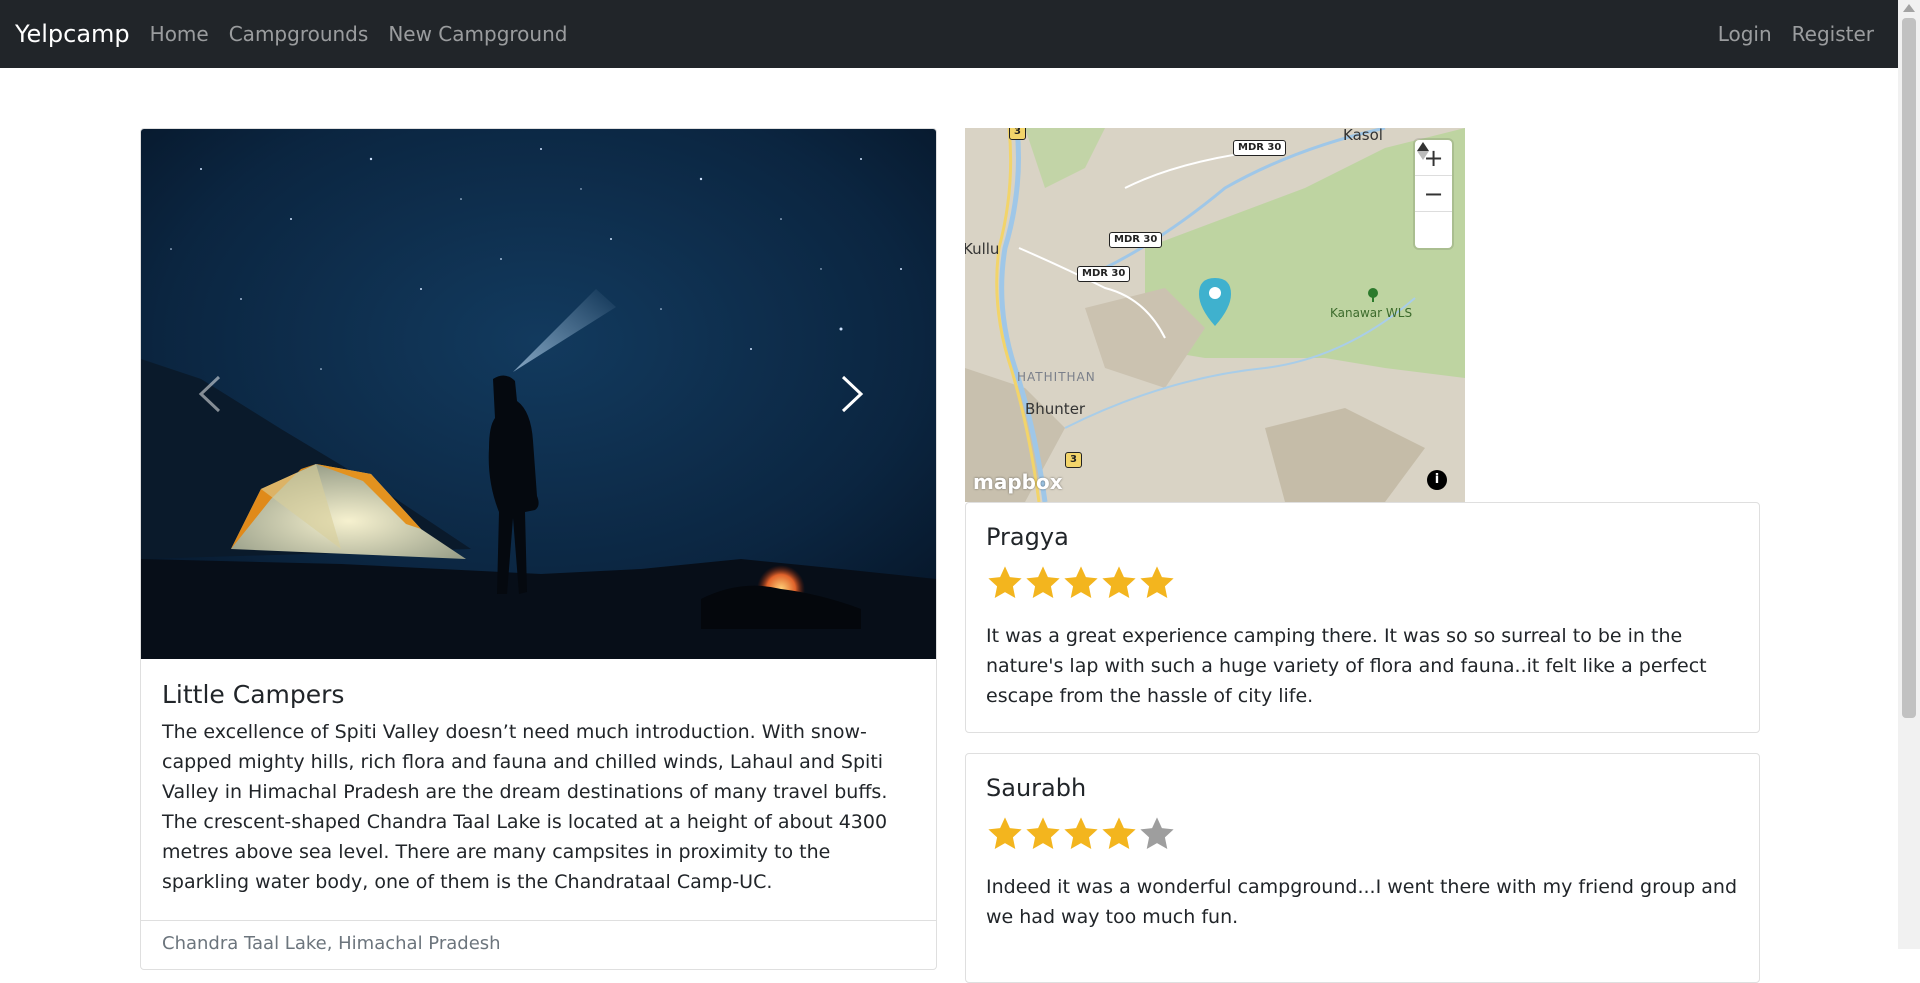 This screenshot has width=1920, height=983. What do you see at coordinates (1423, 151) in the screenshot?
I see `compass-icon` at bounding box center [1423, 151].